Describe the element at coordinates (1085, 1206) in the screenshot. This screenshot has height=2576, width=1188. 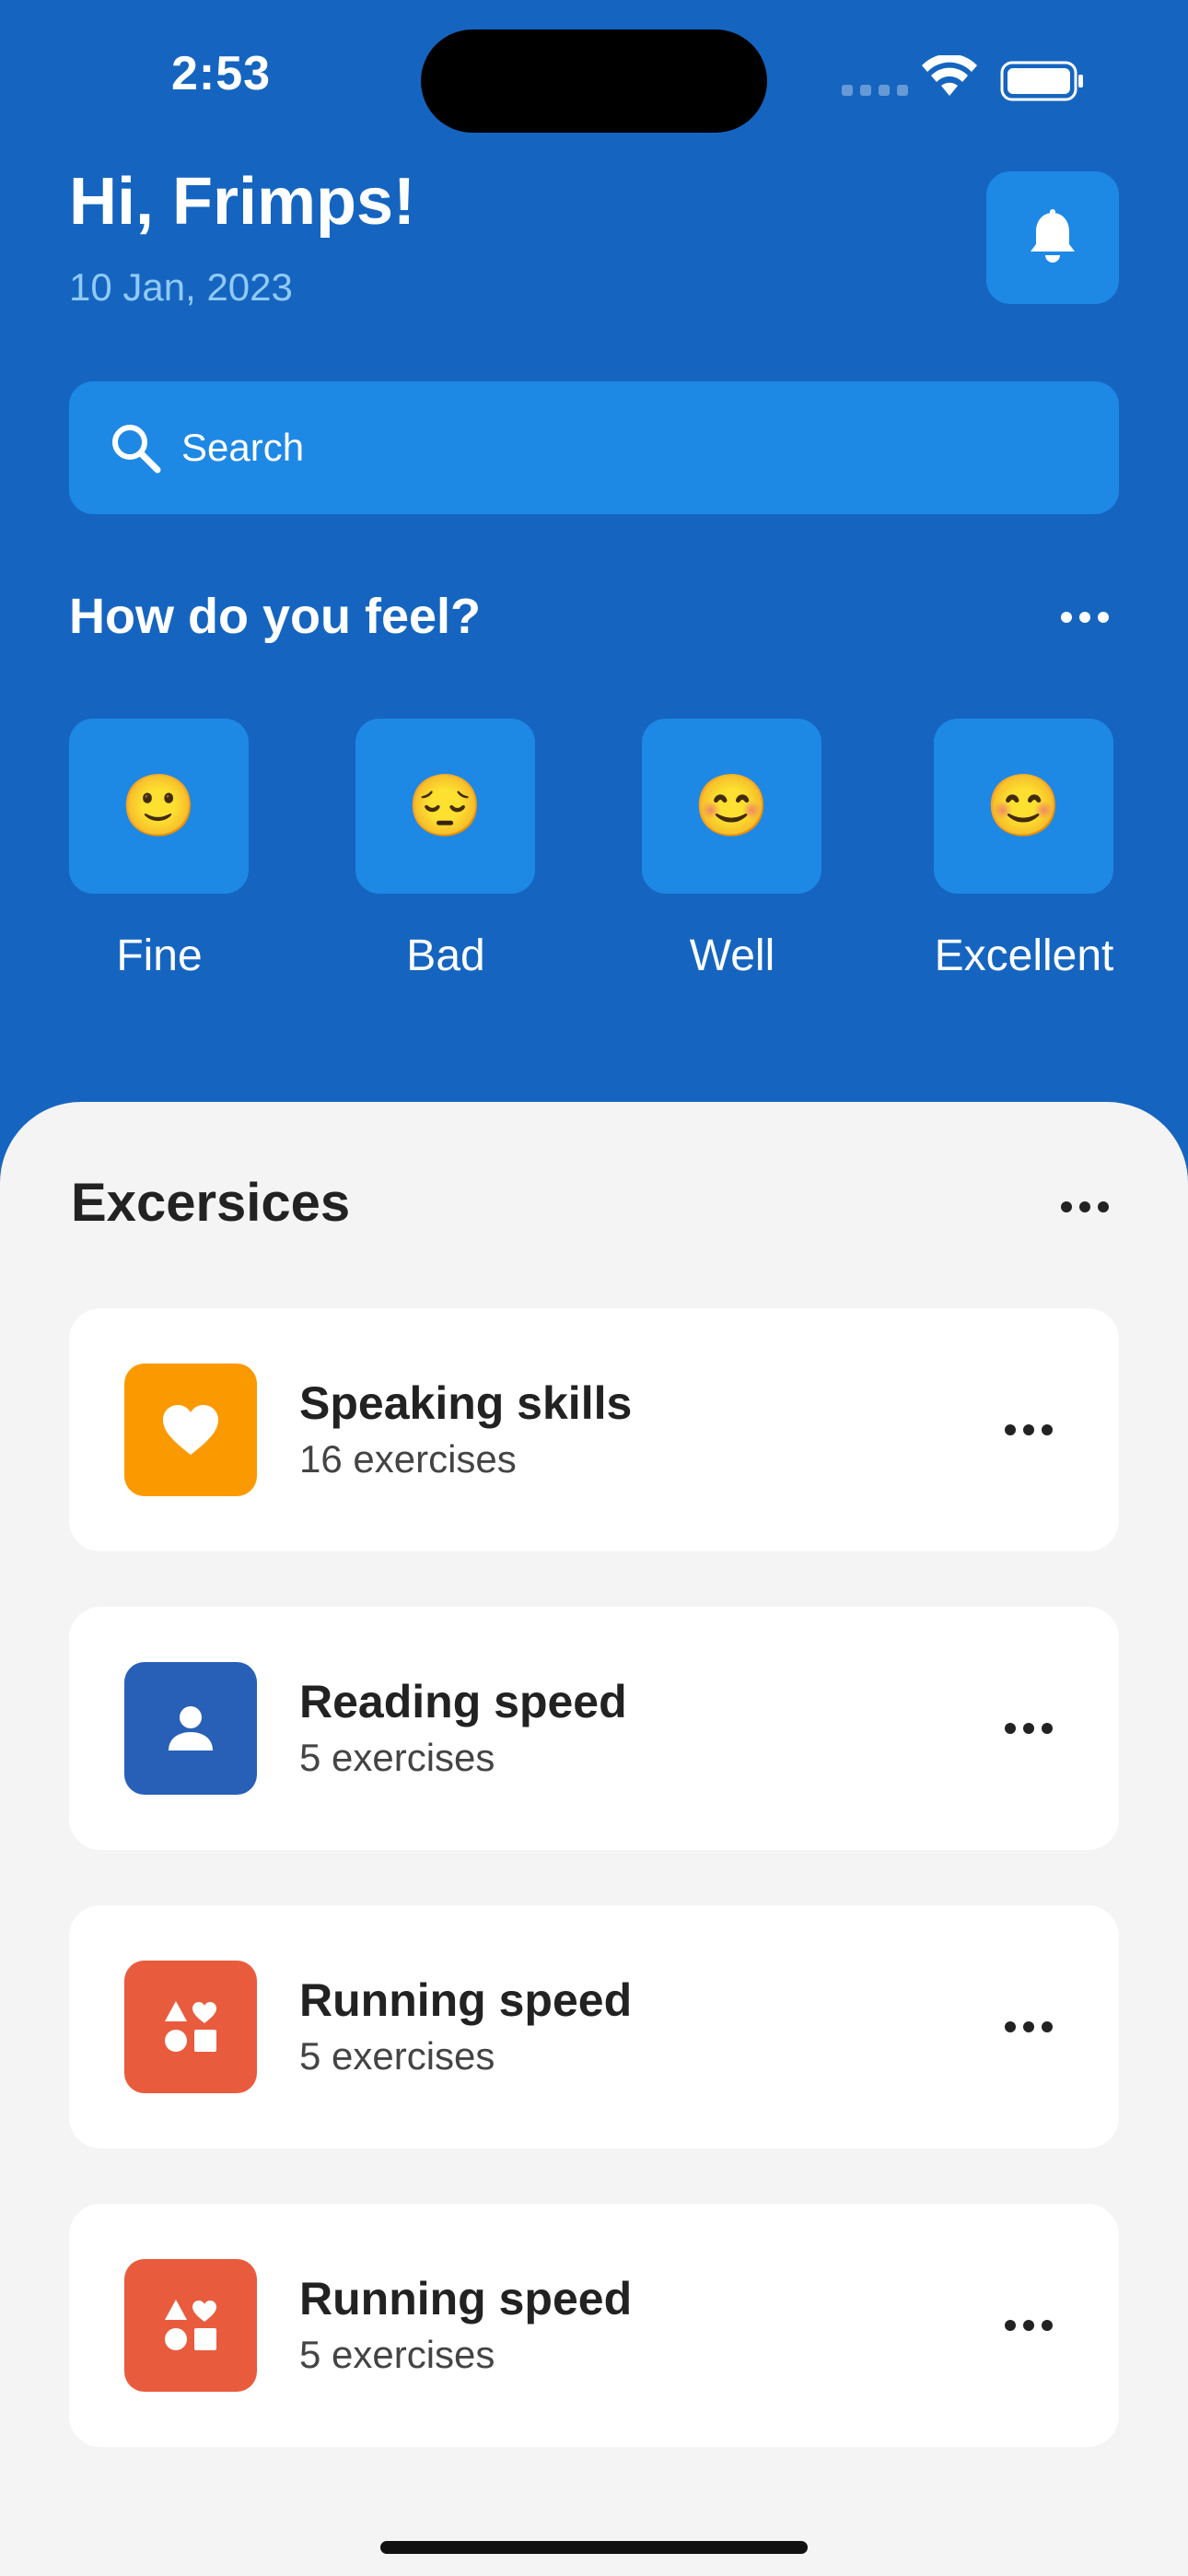
I see `exercises-more-icon` at that location.